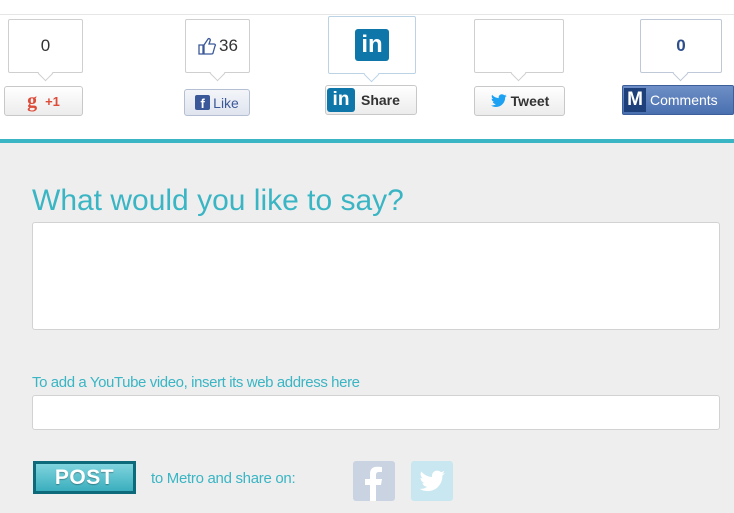 Image resolution: width=734 pixels, height=513 pixels. I want to click on linkedin-share-button: in Share, so click(371, 100).